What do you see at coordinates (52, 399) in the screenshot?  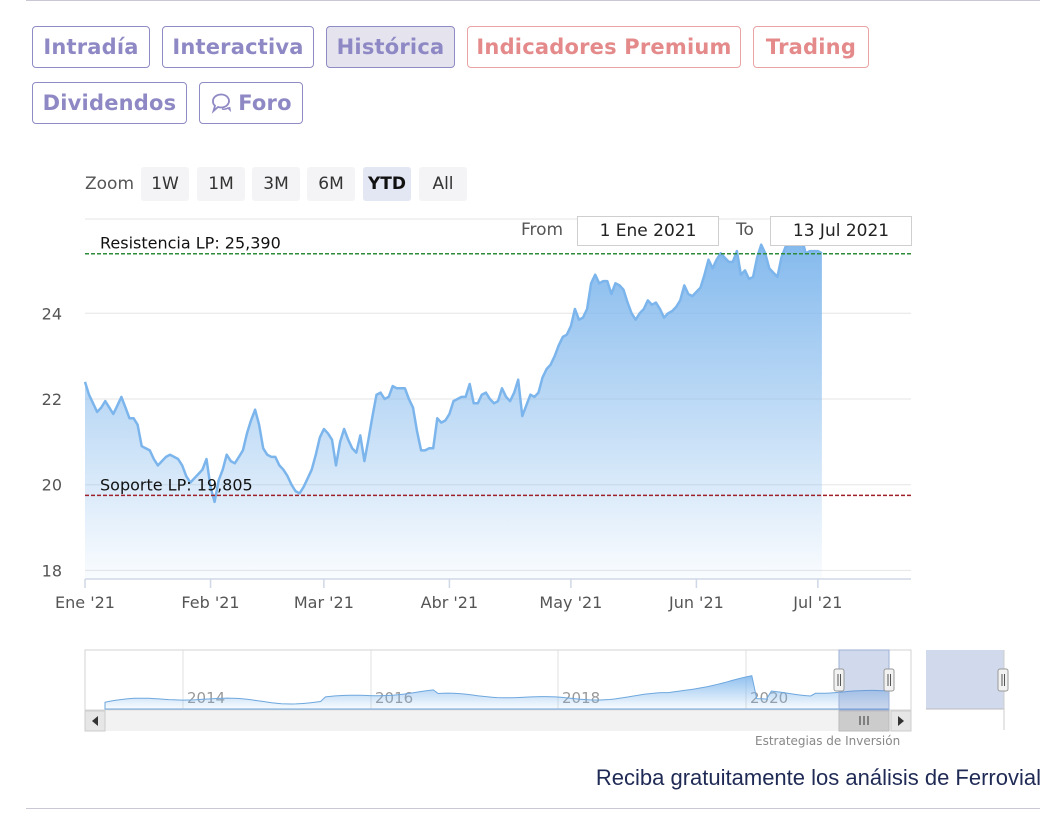 I see `y-tick-label: 22` at bounding box center [52, 399].